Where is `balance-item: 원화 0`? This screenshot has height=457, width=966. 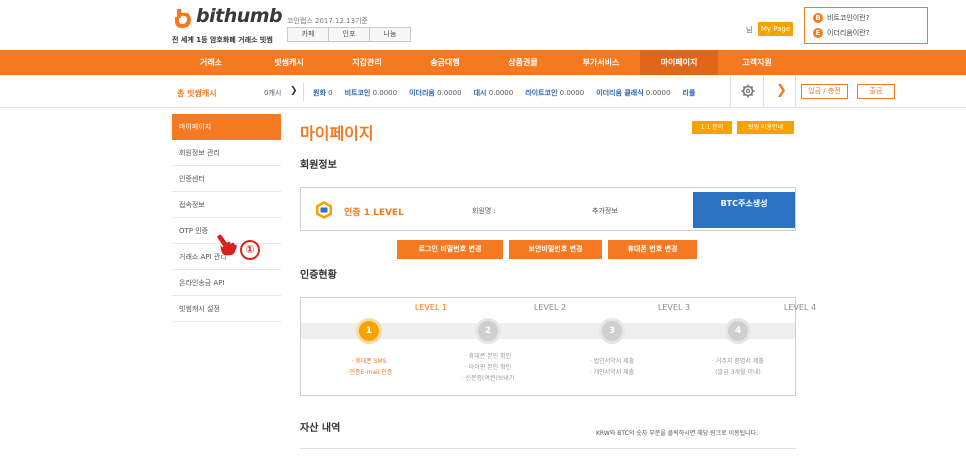 balance-item: 원화 0 is located at coordinates (323, 93).